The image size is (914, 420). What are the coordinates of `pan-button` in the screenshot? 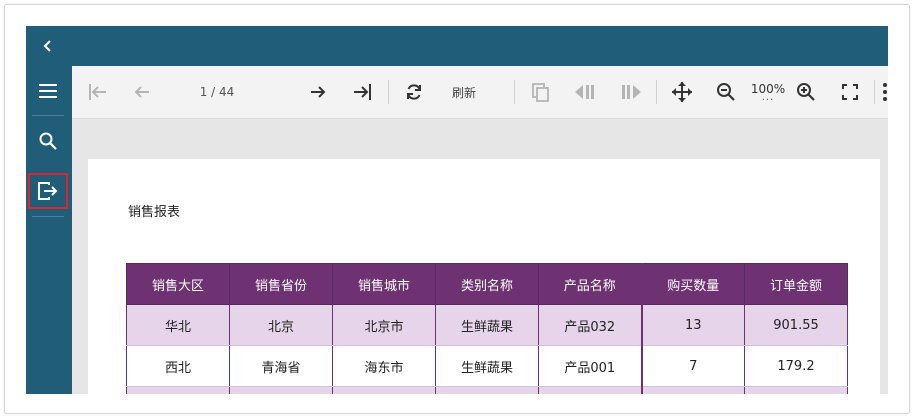 It's located at (682, 92).